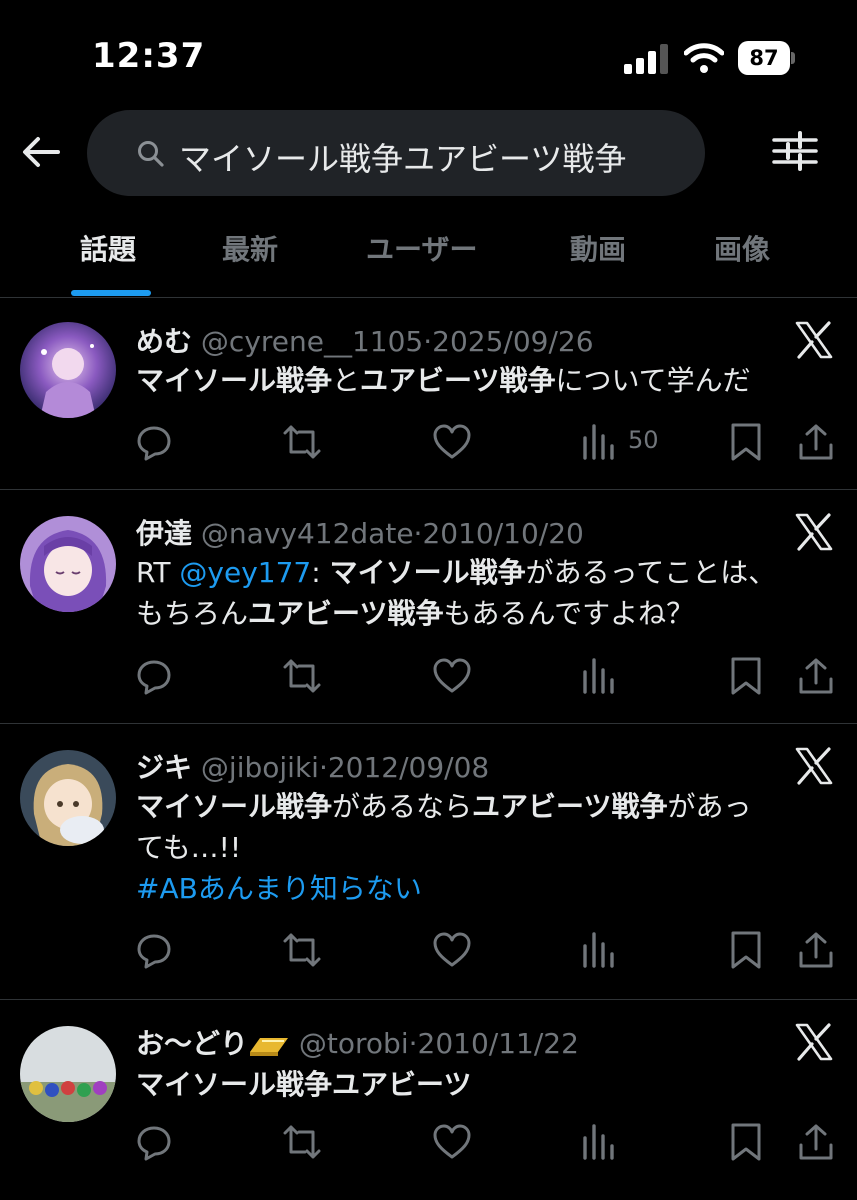 The height and width of the screenshot is (1200, 857). Describe the element at coordinates (151, 154) in the screenshot. I see `search-icon` at that location.